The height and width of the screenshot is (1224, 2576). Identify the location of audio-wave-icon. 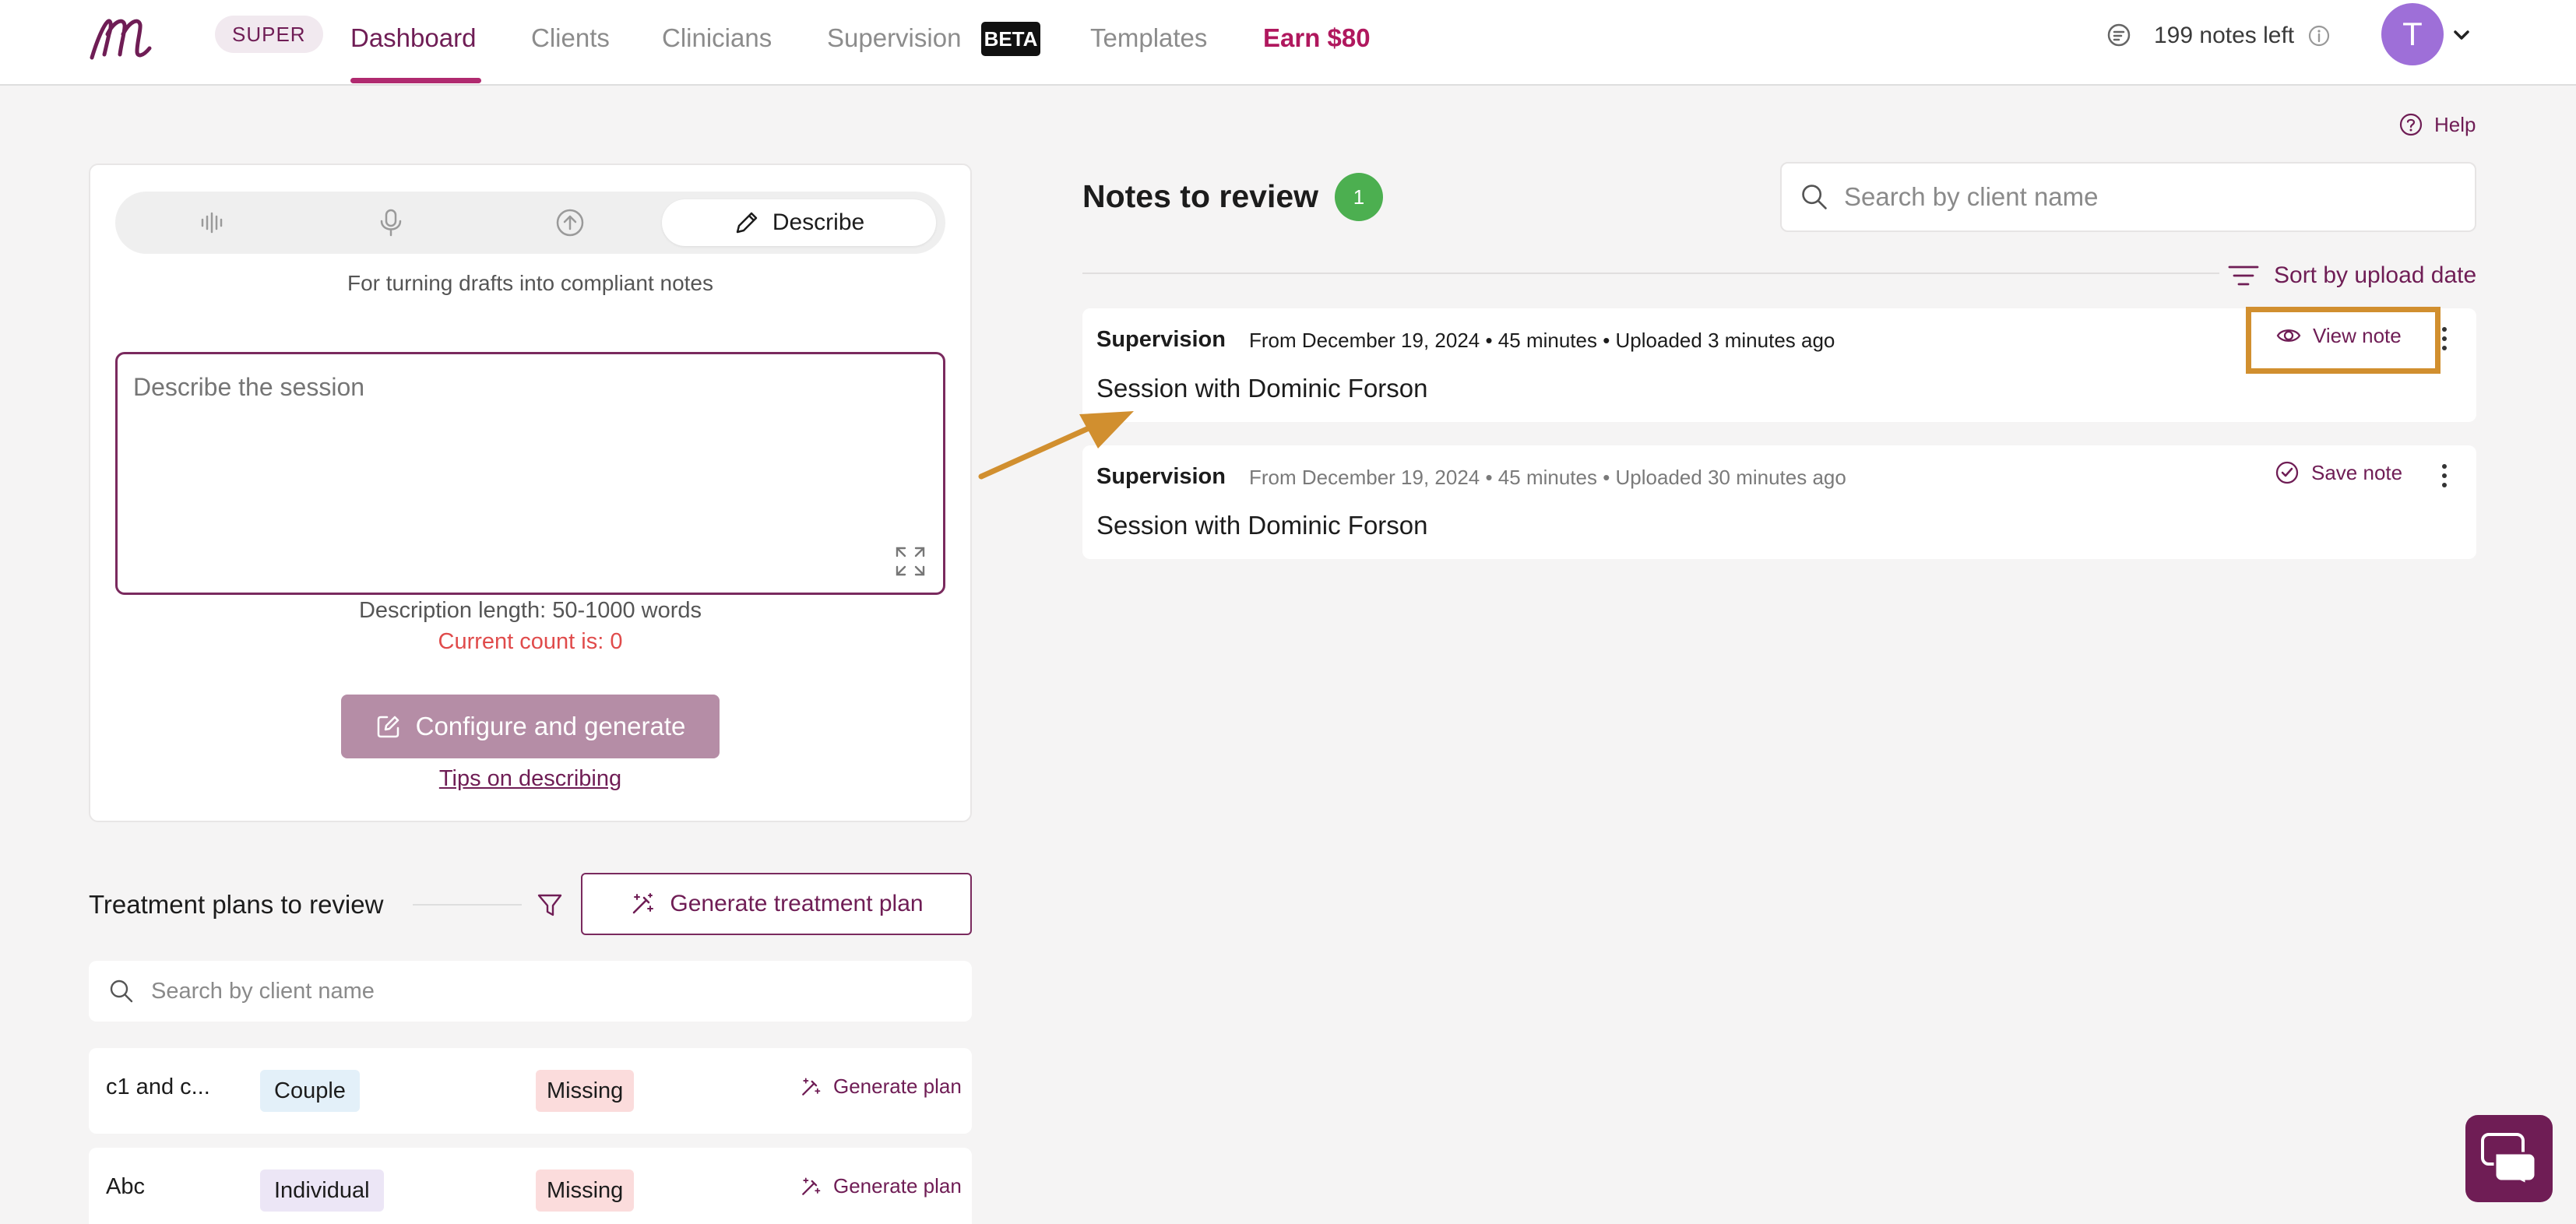
(212, 223).